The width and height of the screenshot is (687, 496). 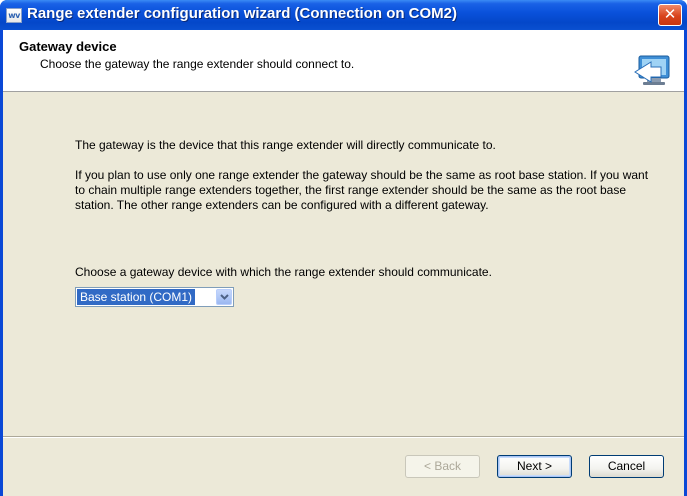 What do you see at coordinates (14, 15) in the screenshot?
I see `app-icon: wv` at bounding box center [14, 15].